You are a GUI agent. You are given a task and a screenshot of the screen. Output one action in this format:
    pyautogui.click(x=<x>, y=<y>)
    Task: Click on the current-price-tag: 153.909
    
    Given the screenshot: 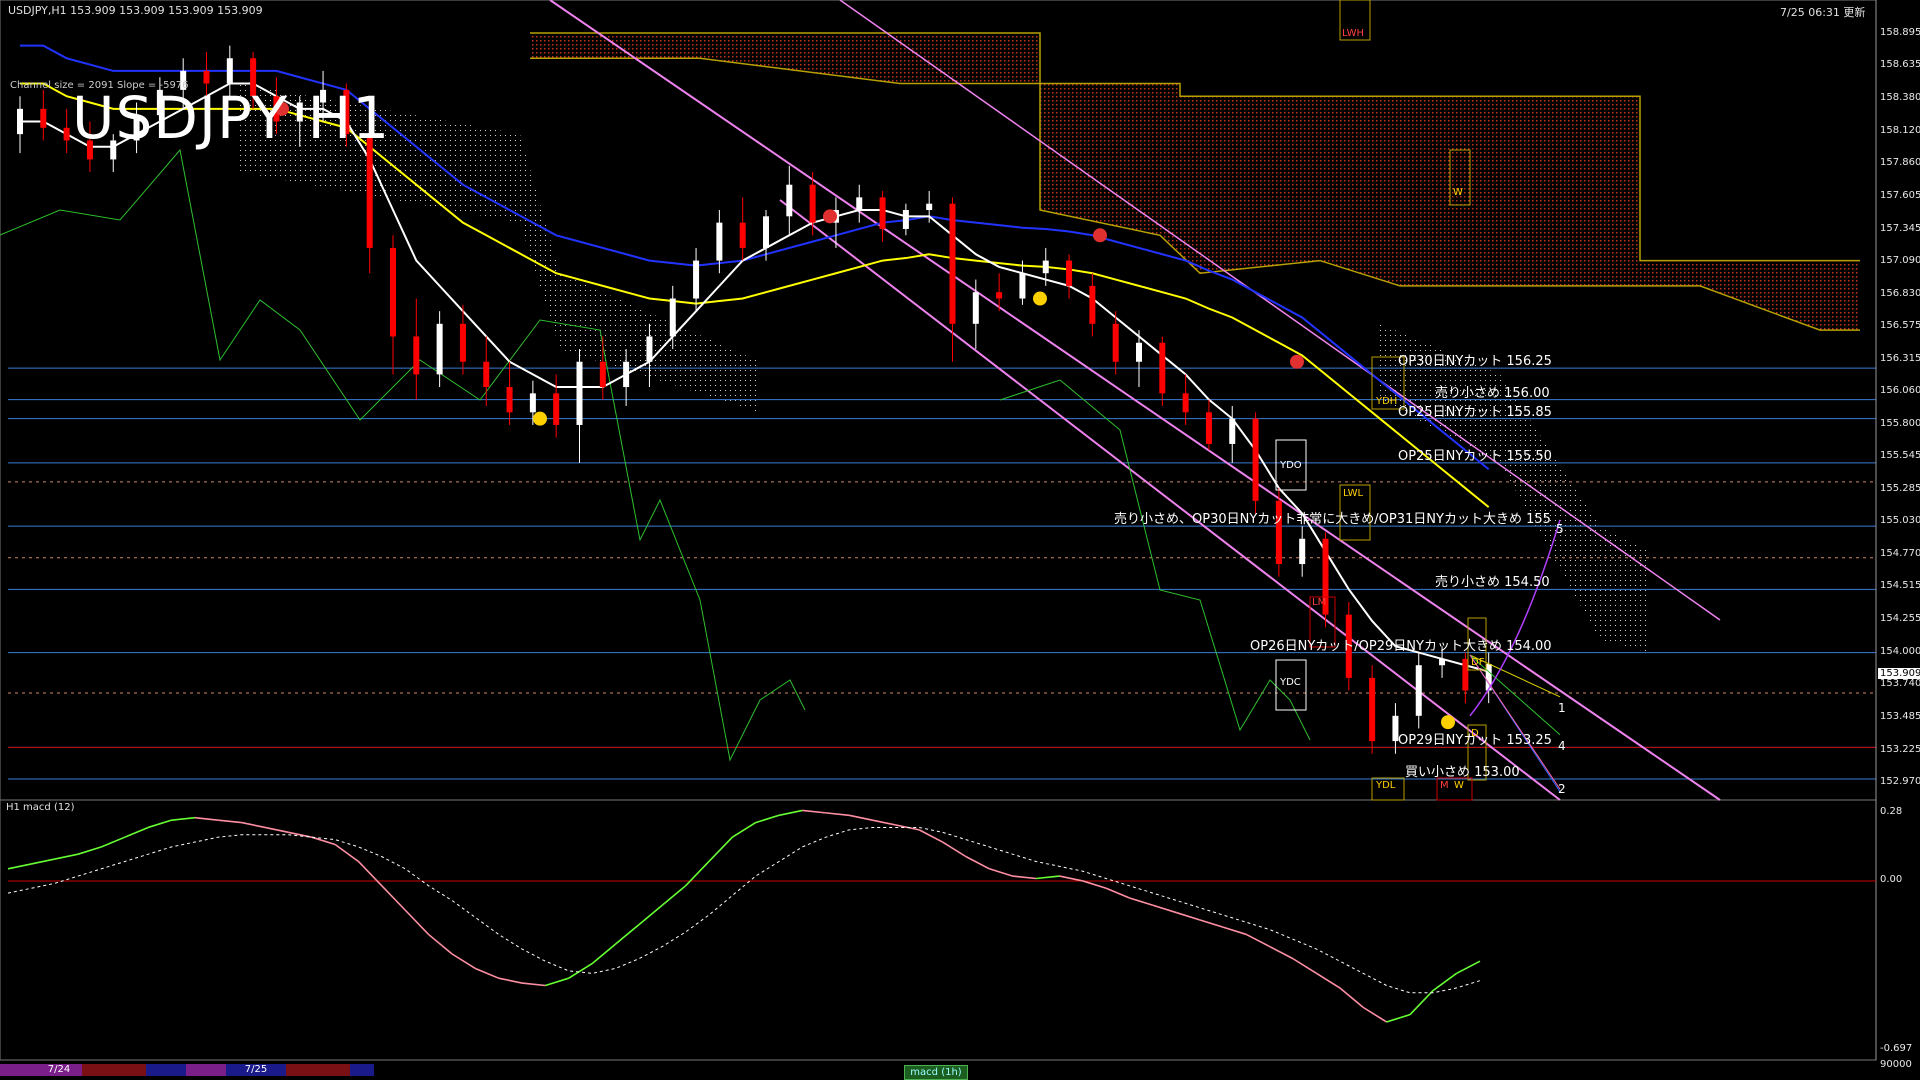 What is the action you would take?
    pyautogui.click(x=1899, y=673)
    